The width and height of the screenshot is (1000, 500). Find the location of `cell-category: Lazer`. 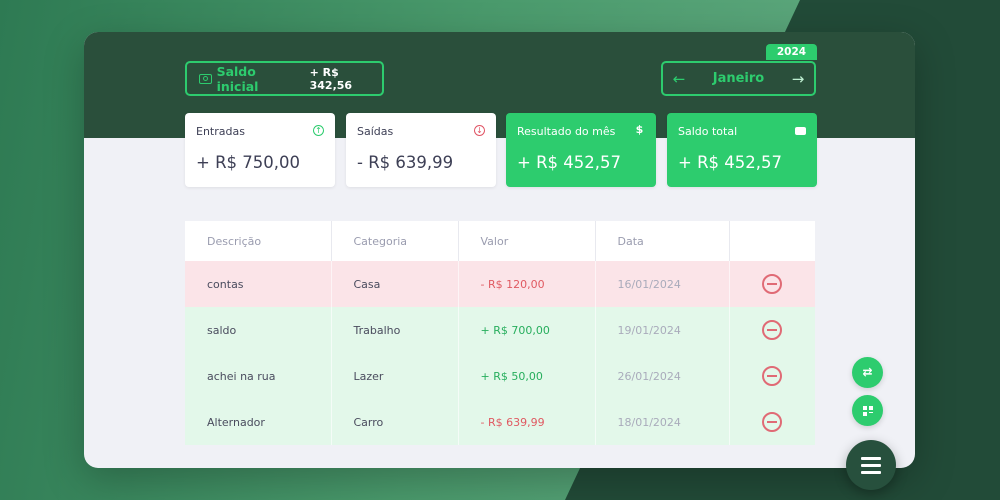

cell-category: Lazer is located at coordinates (395, 376).